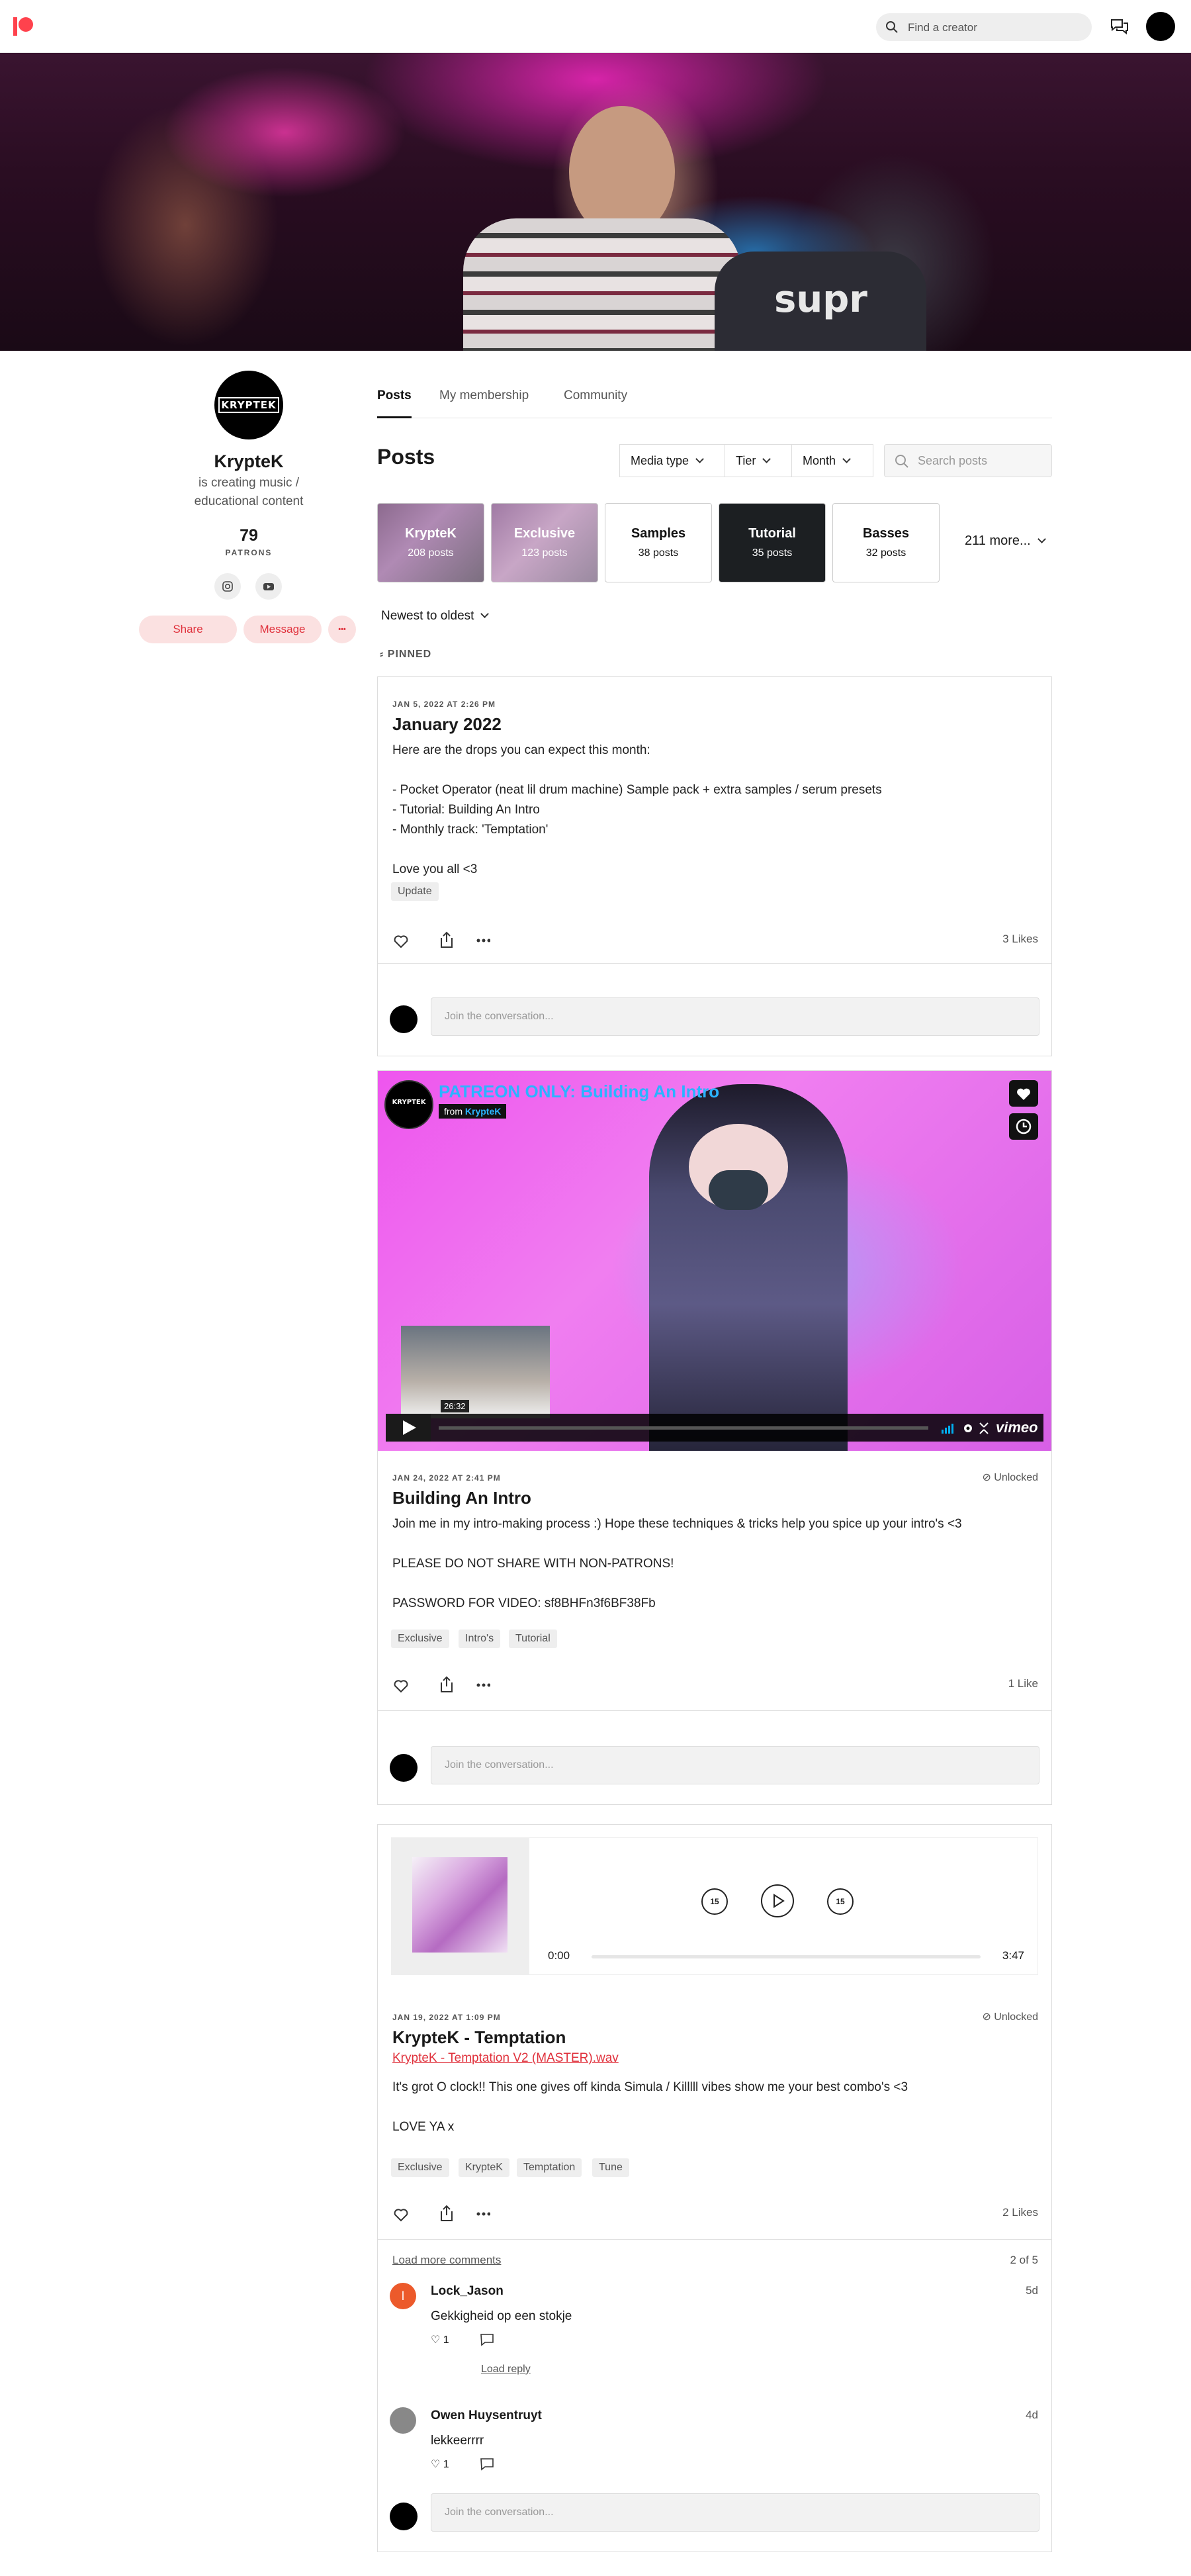 The image size is (1191, 2576). Describe the element at coordinates (549, 2167) in the screenshot. I see `post-tag: Temptation` at that location.